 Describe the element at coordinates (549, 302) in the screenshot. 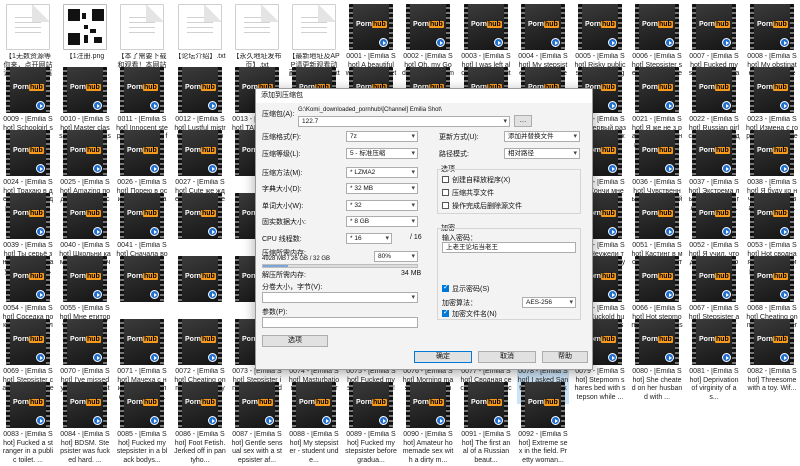

I see `encryption-method-select: AES-256` at that location.